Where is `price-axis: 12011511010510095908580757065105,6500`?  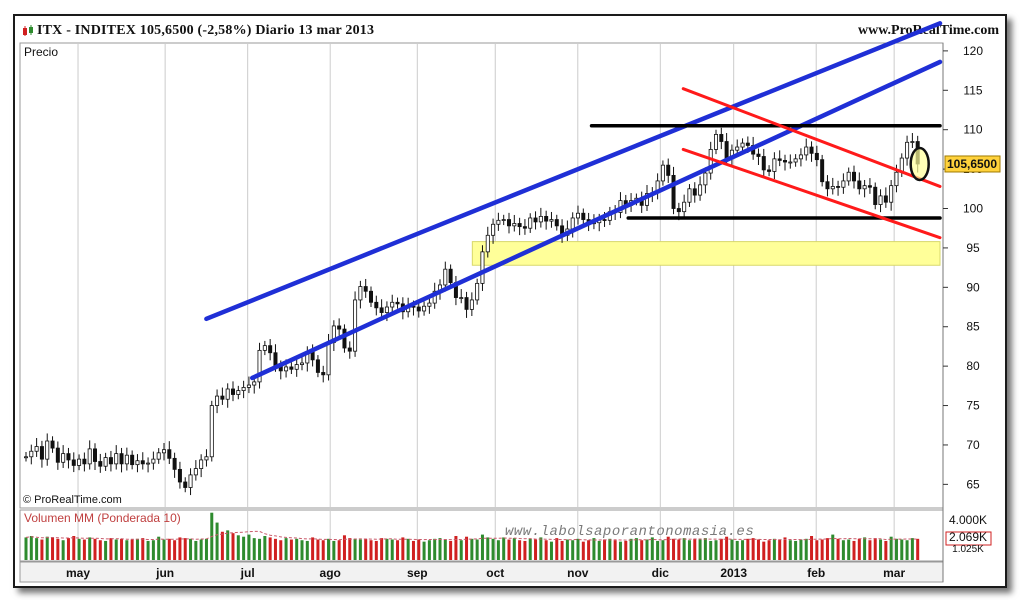
price-axis: 12011511010510095908580757065105,6500 is located at coordinates (972, 267).